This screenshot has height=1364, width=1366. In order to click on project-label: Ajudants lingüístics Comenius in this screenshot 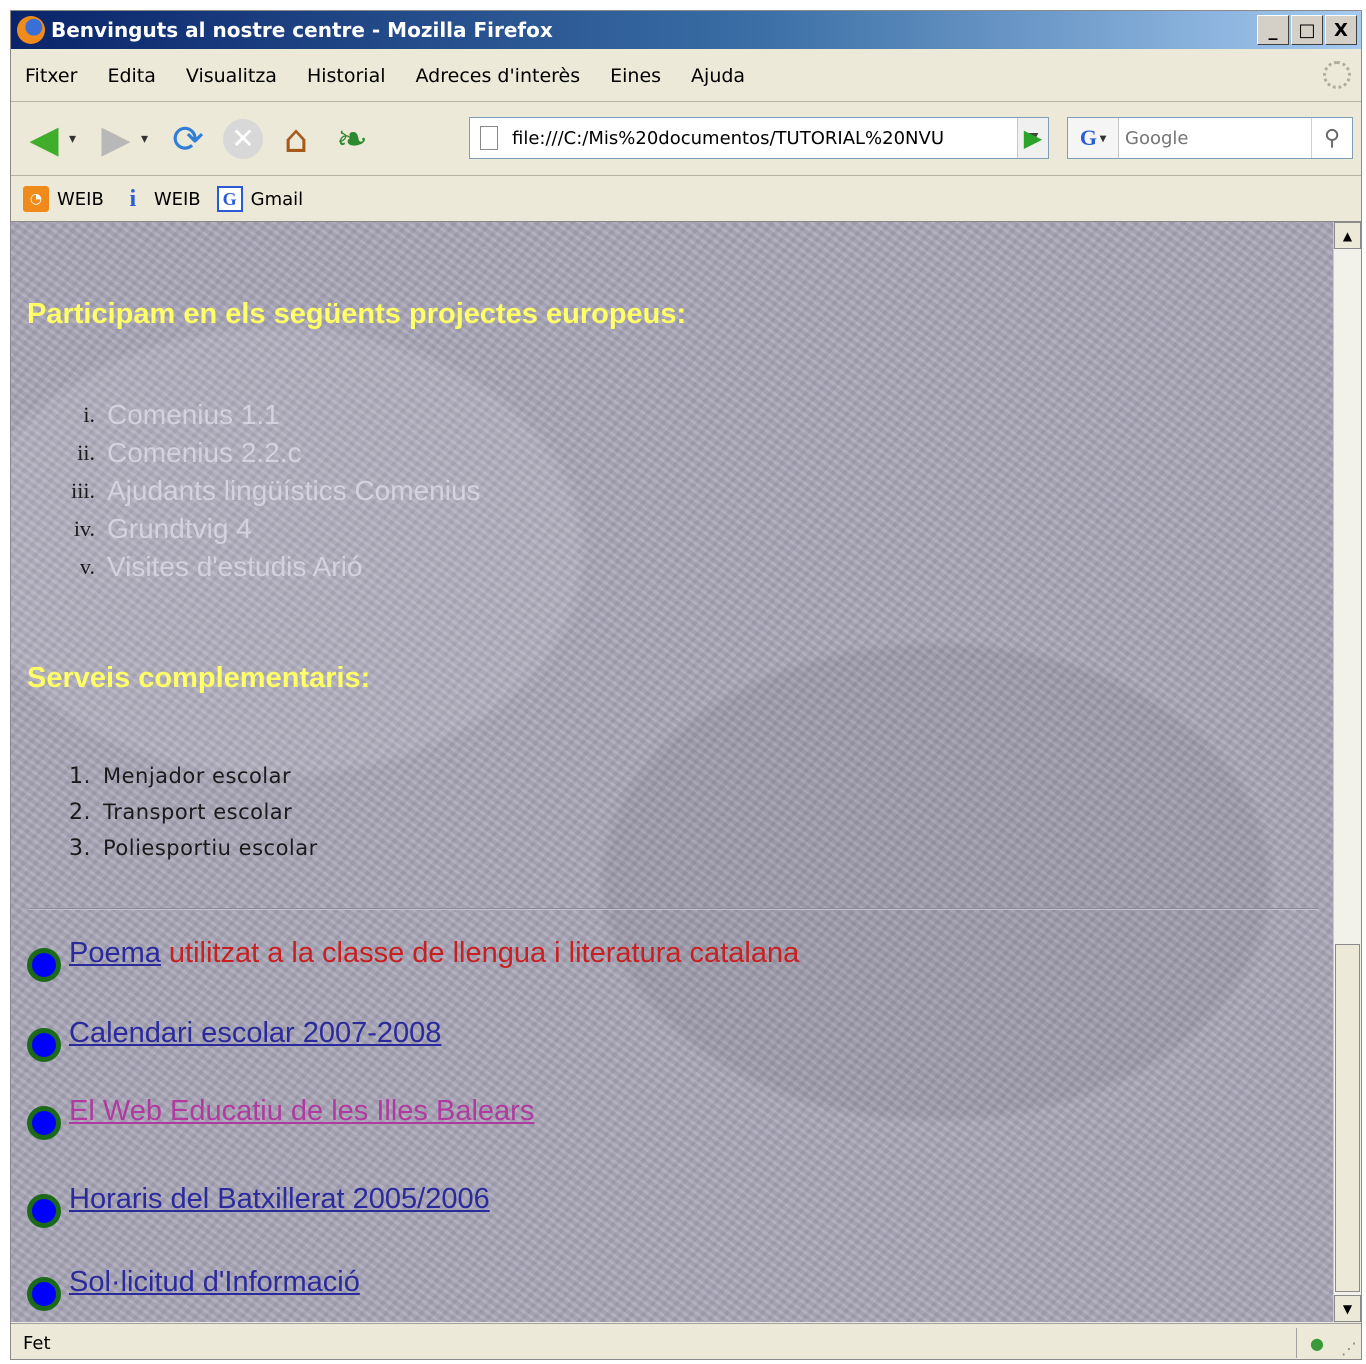, I will do `click(294, 490)`.